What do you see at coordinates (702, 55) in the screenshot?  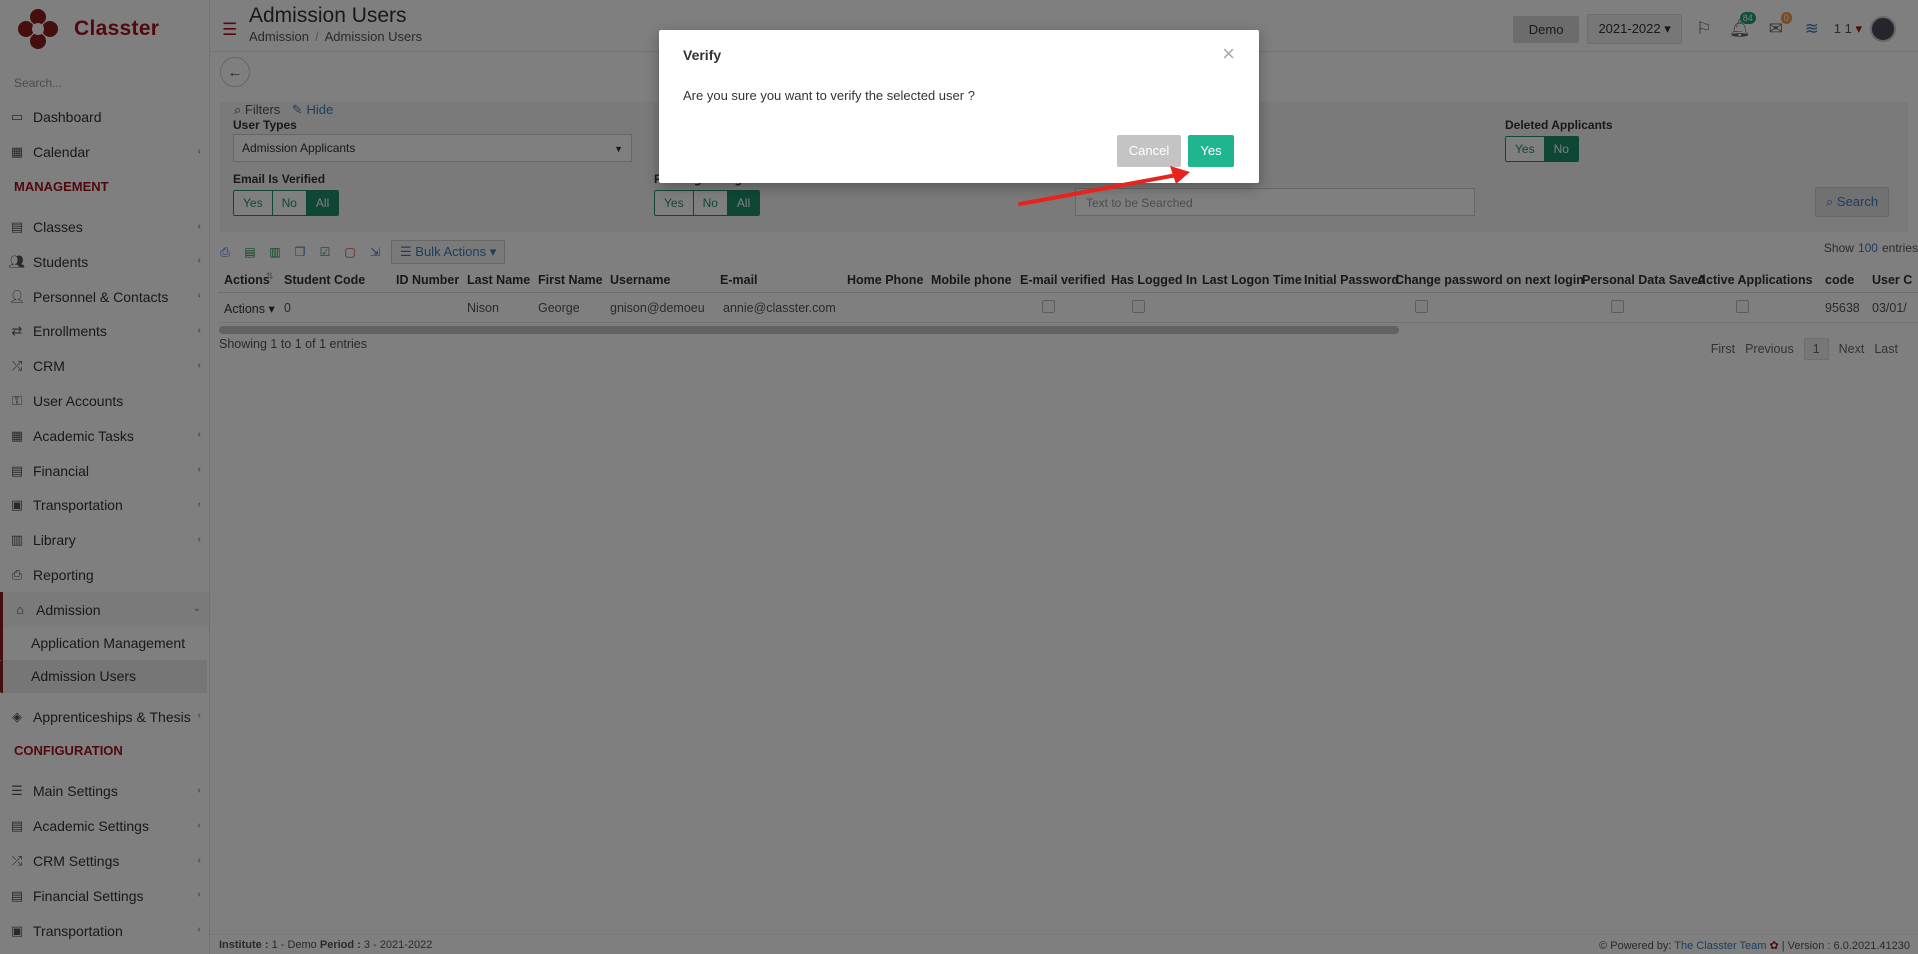 I see `dialog-title: Verify` at bounding box center [702, 55].